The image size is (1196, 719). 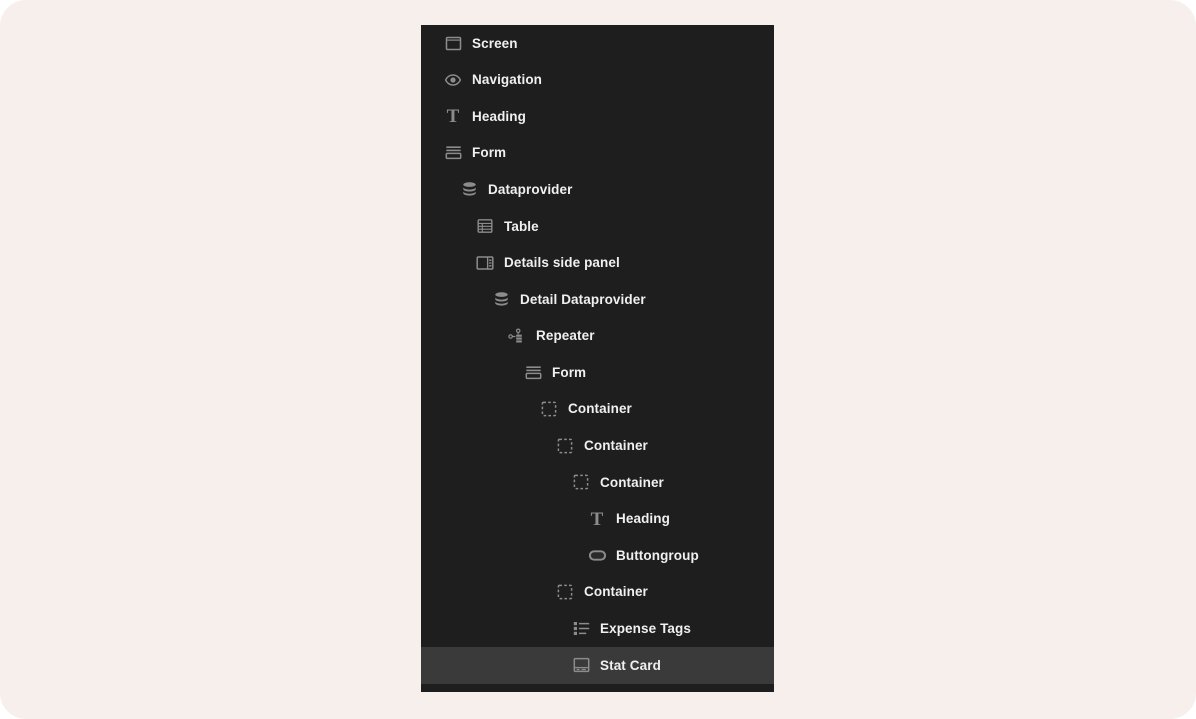 What do you see at coordinates (597, 336) in the screenshot?
I see `tree-row-repeater: Repeater` at bounding box center [597, 336].